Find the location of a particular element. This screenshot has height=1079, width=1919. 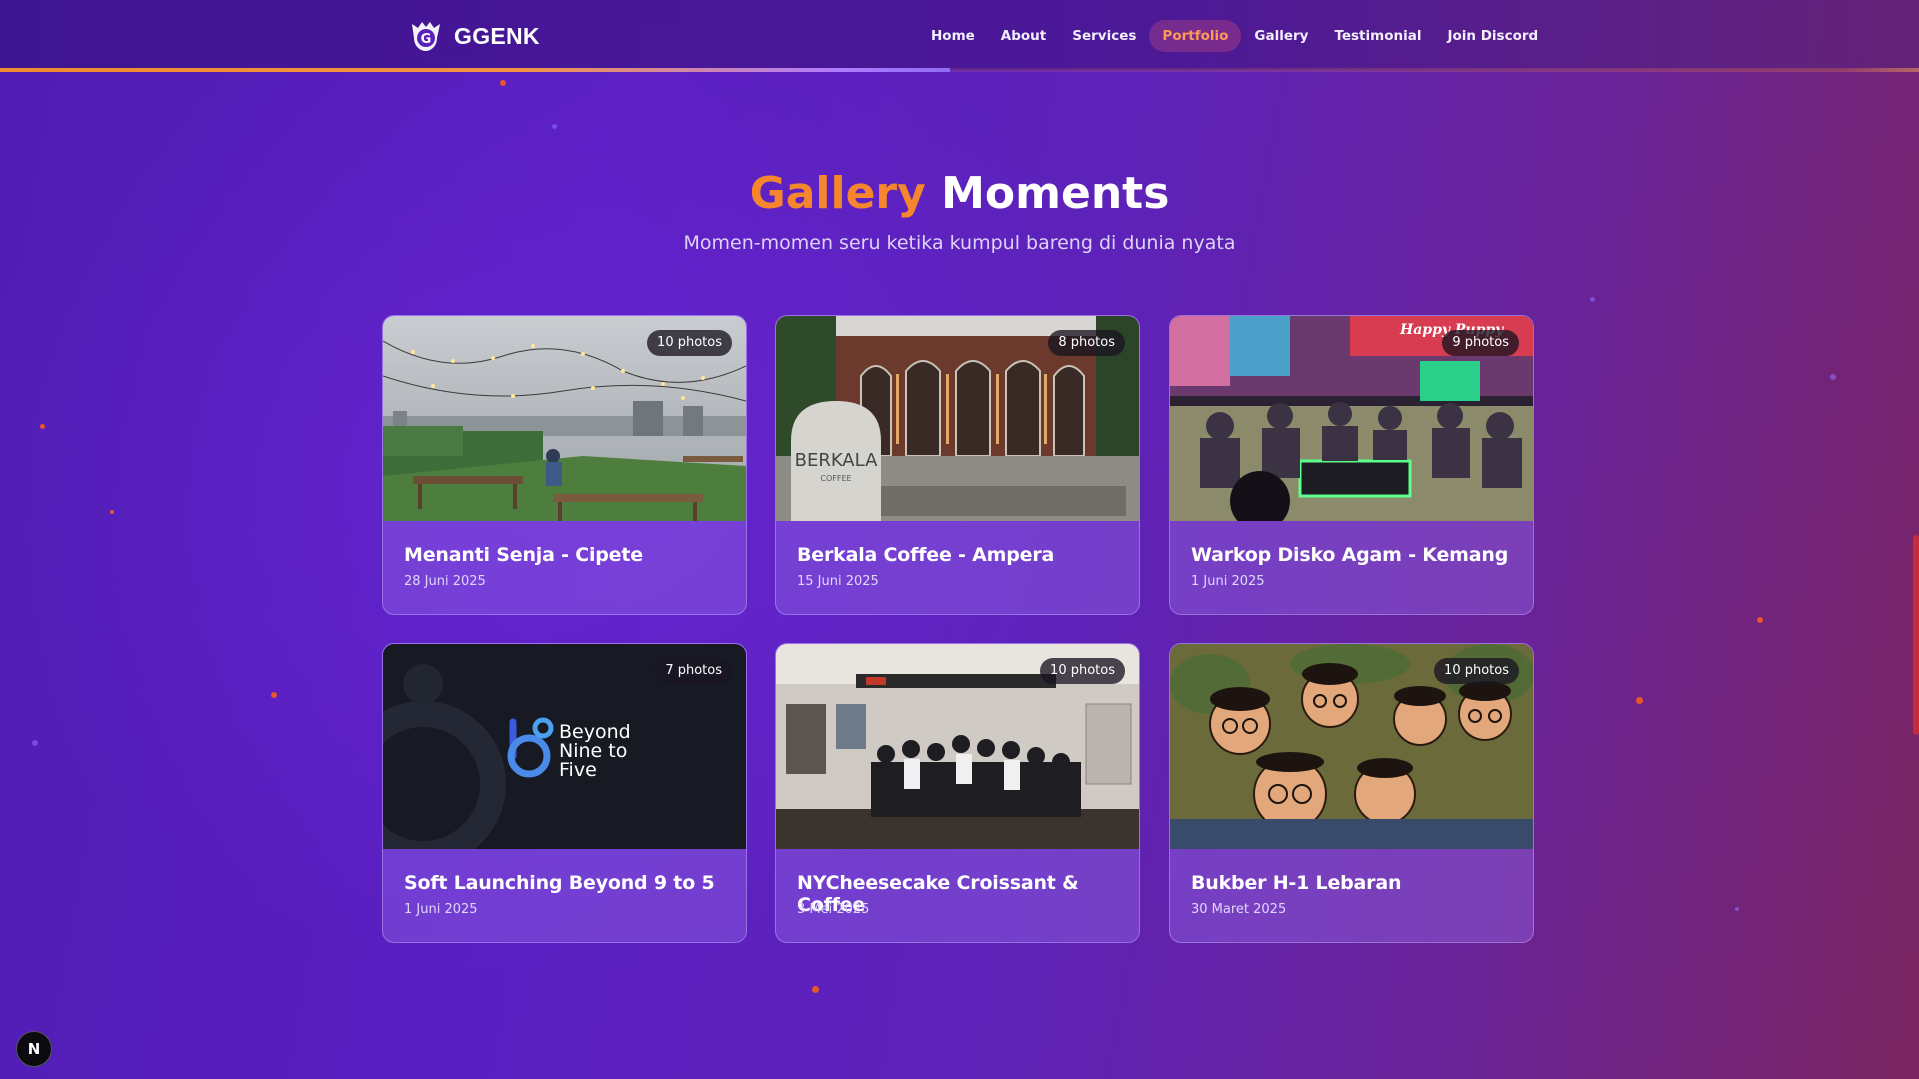

nav-link-about: About is located at coordinates (1023, 36).